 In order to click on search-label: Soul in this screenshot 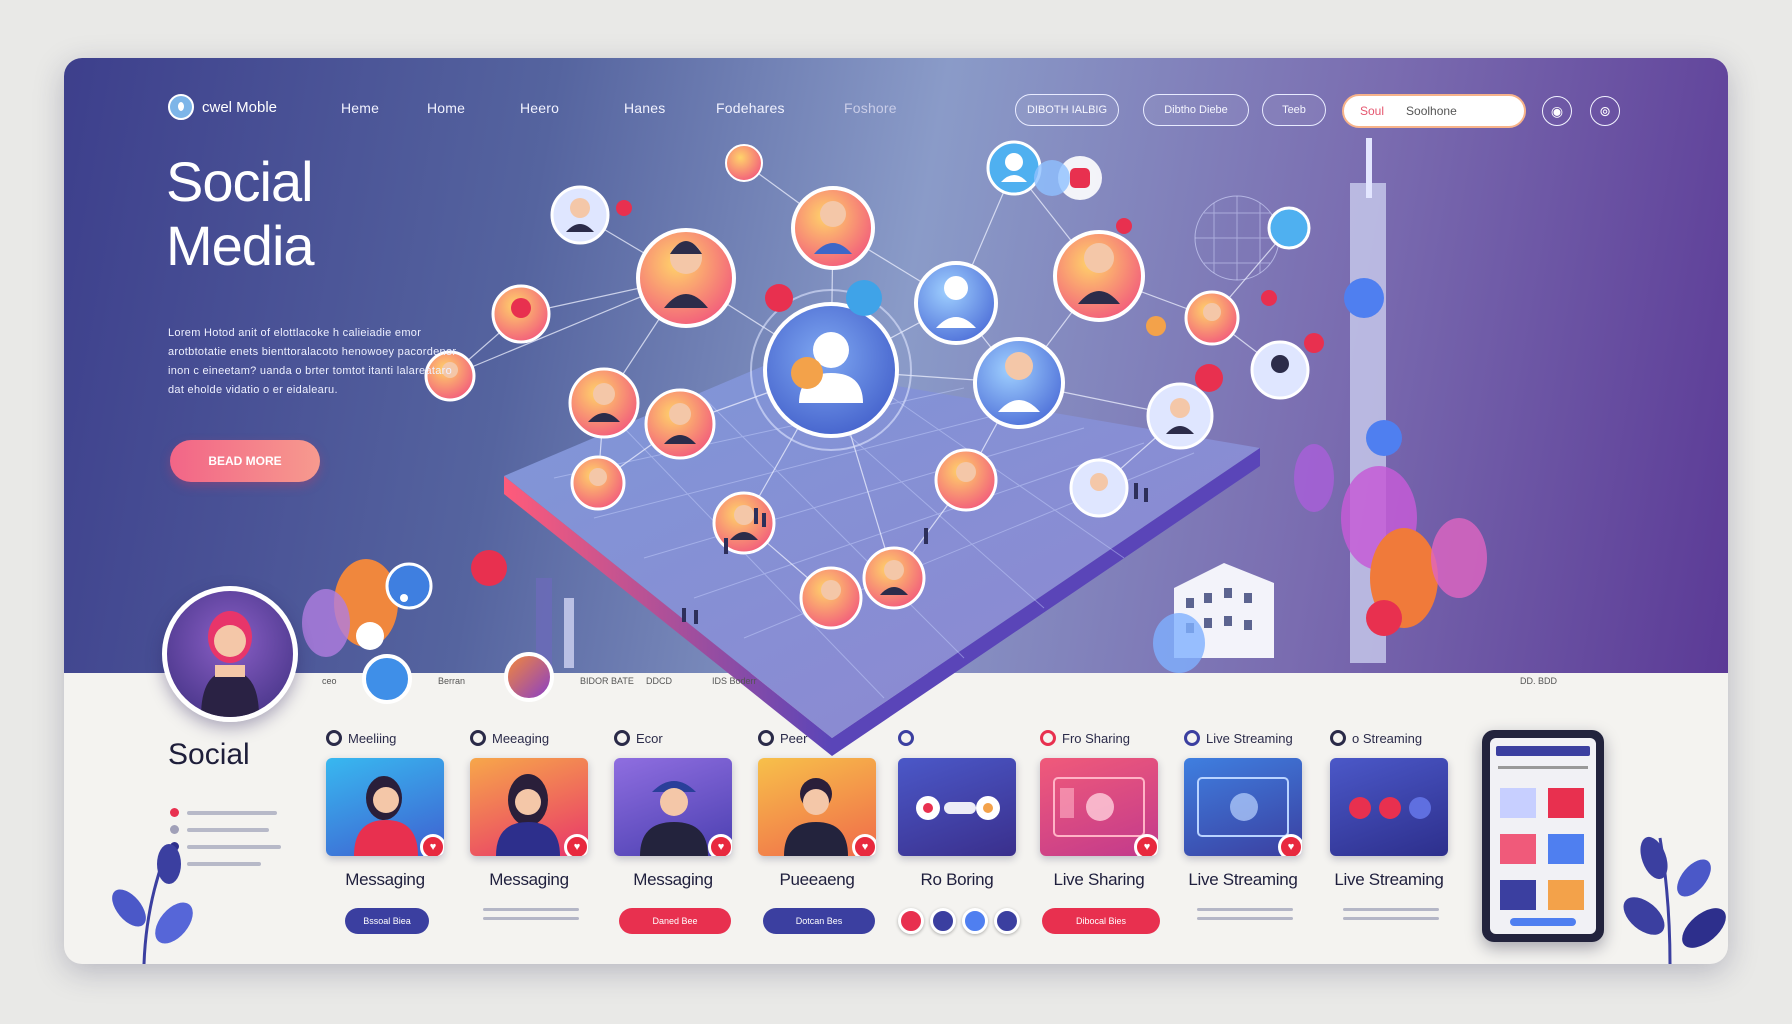, I will do `click(1372, 111)`.